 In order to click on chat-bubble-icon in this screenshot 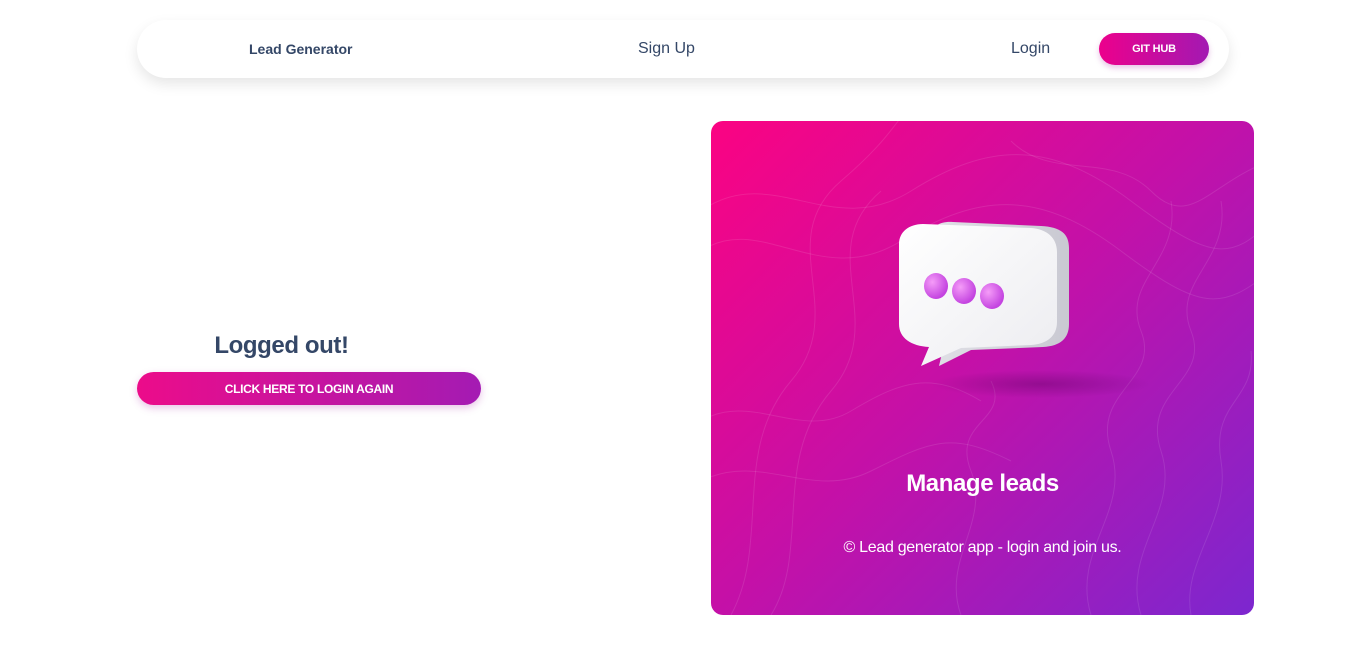, I will do `click(1025, 309)`.